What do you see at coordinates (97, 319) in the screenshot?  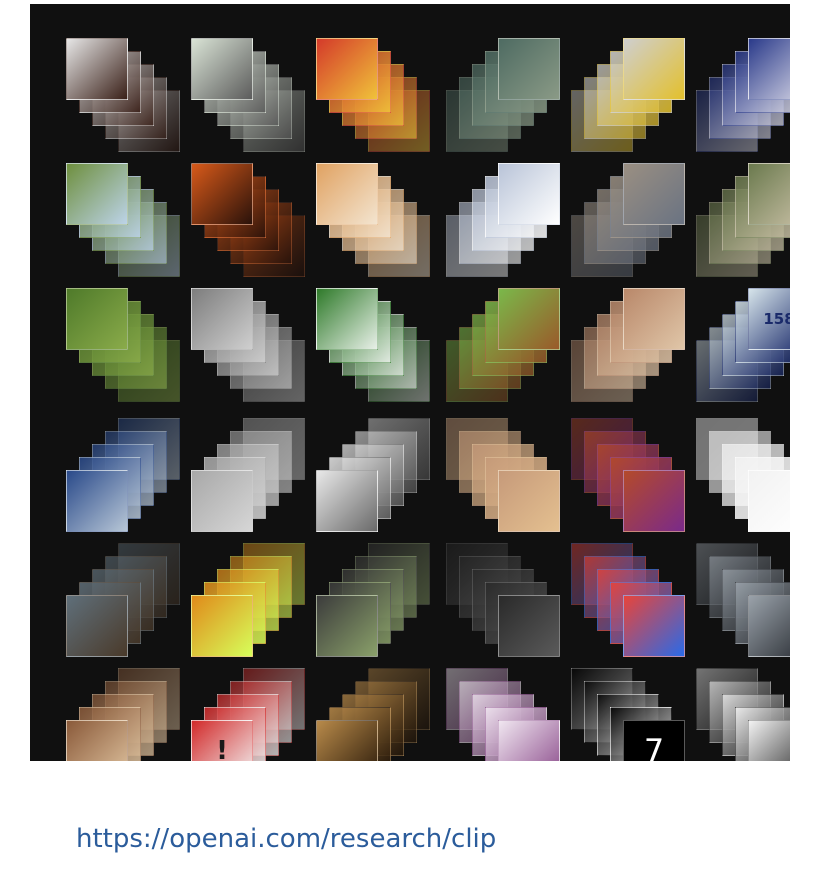 I see `rabbit-in-grass-image` at bounding box center [97, 319].